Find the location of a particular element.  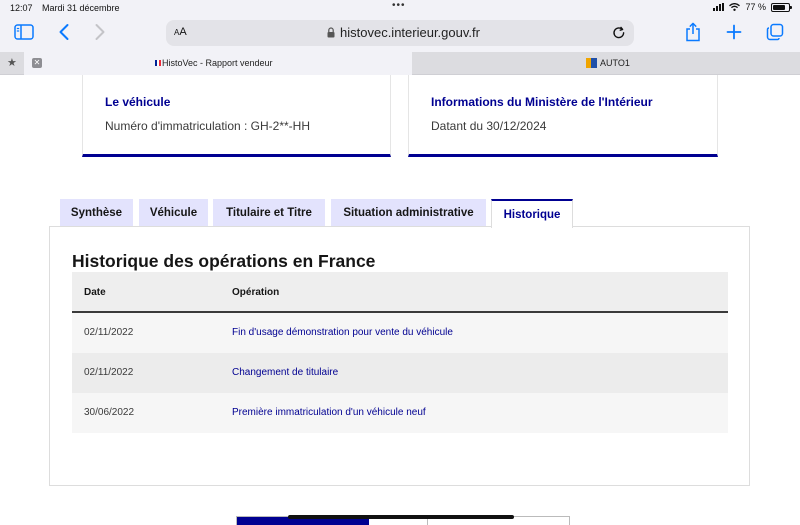

lock-icon is located at coordinates (331, 32).